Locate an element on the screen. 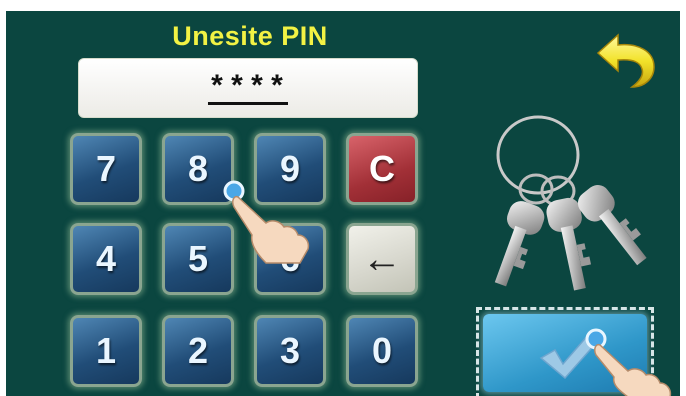  key-3: 3 is located at coordinates (290, 351).